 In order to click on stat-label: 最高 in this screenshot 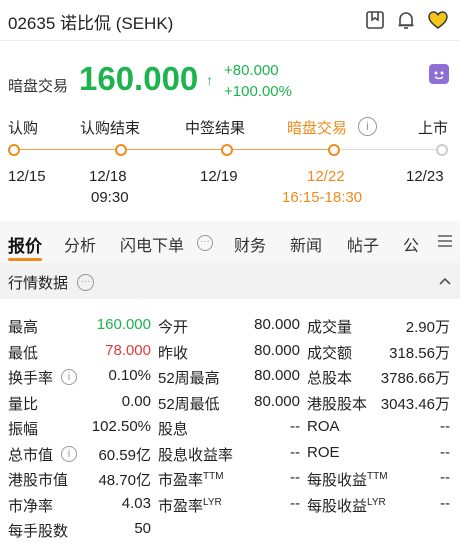, I will do `click(23, 327)`.